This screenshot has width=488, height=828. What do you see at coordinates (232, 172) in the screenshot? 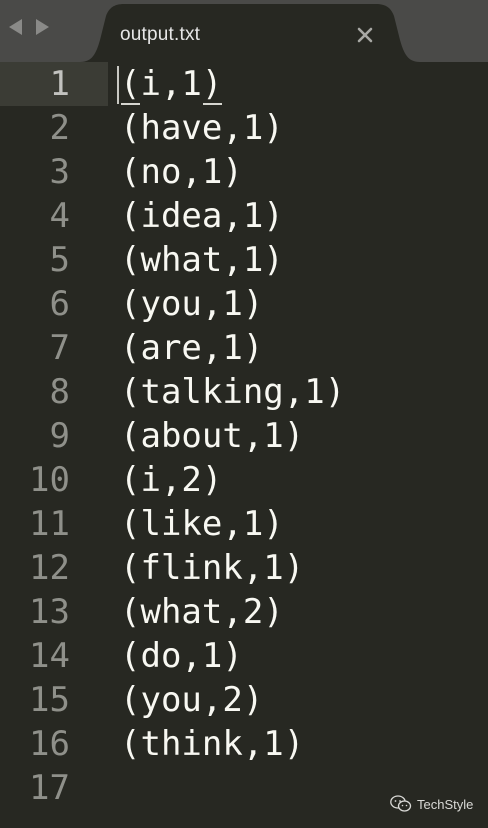
I see `code-line: (no,1)` at bounding box center [232, 172].